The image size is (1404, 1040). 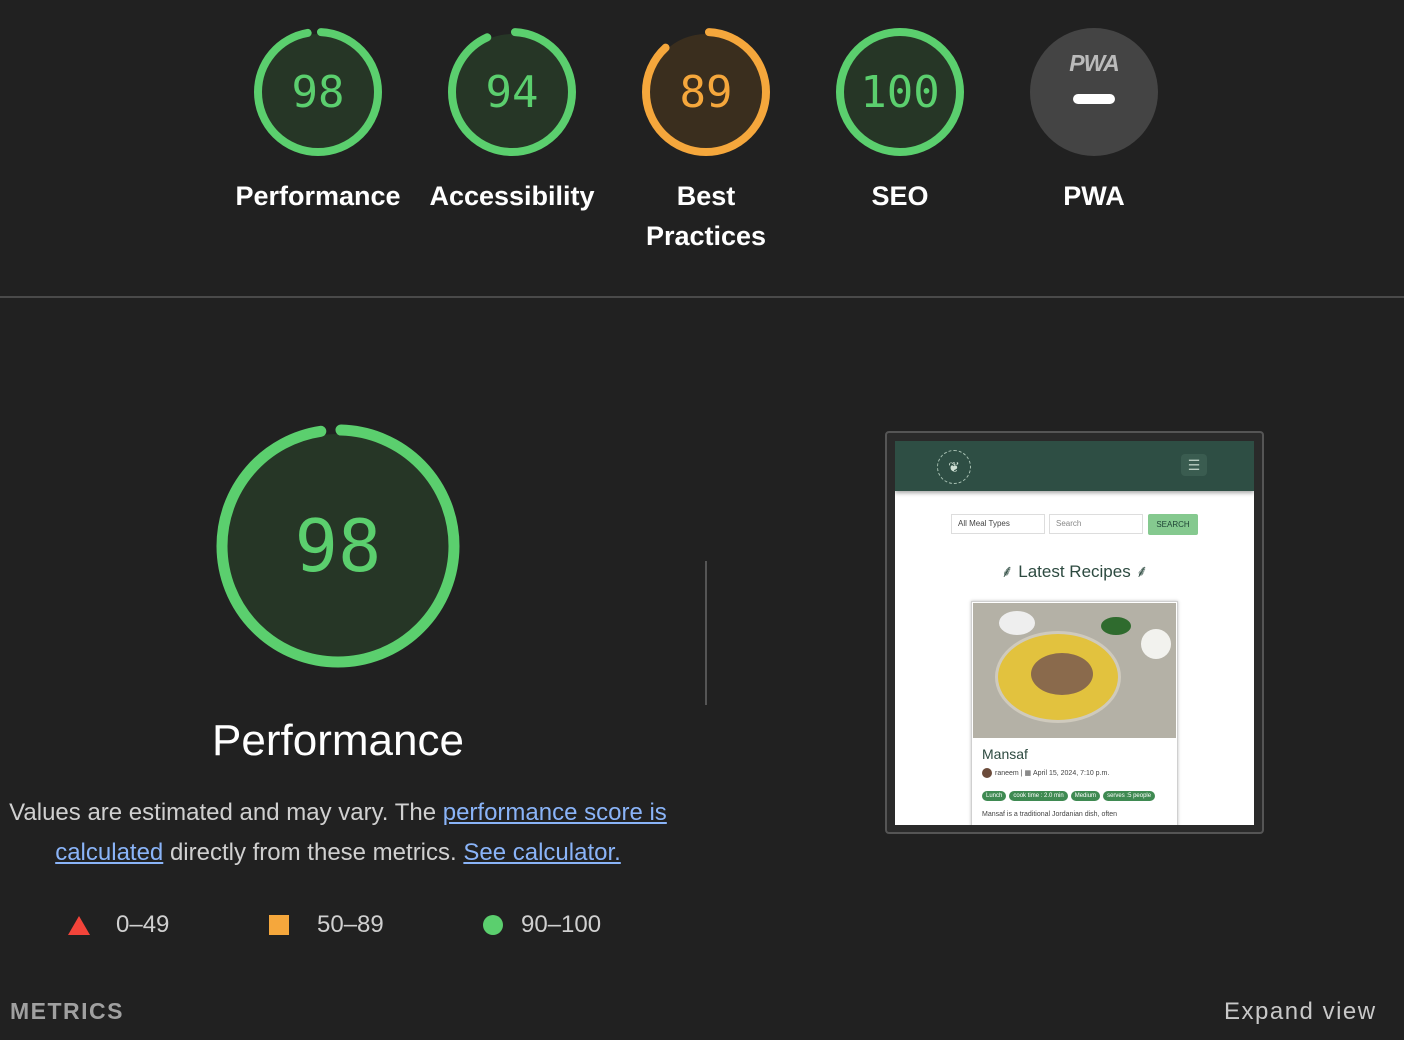 What do you see at coordinates (1096, 524) in the screenshot?
I see `site-search-input: Search` at bounding box center [1096, 524].